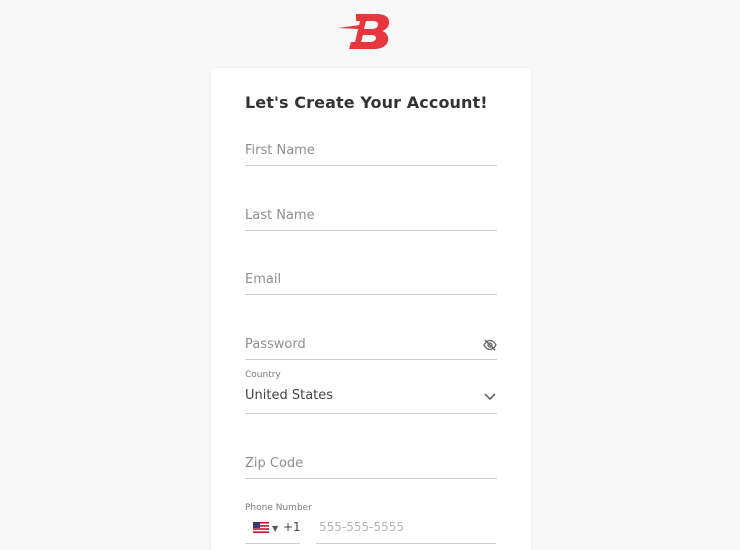 Image resolution: width=740 pixels, height=550 pixels. I want to click on first-name-field: First Name, so click(371, 153).